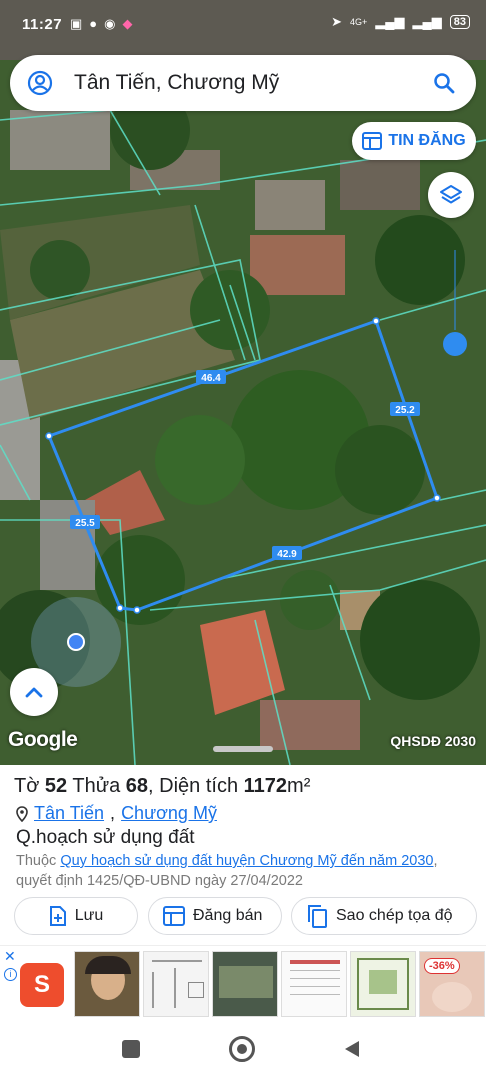  I want to click on location-pin-icon, so click(22, 813).